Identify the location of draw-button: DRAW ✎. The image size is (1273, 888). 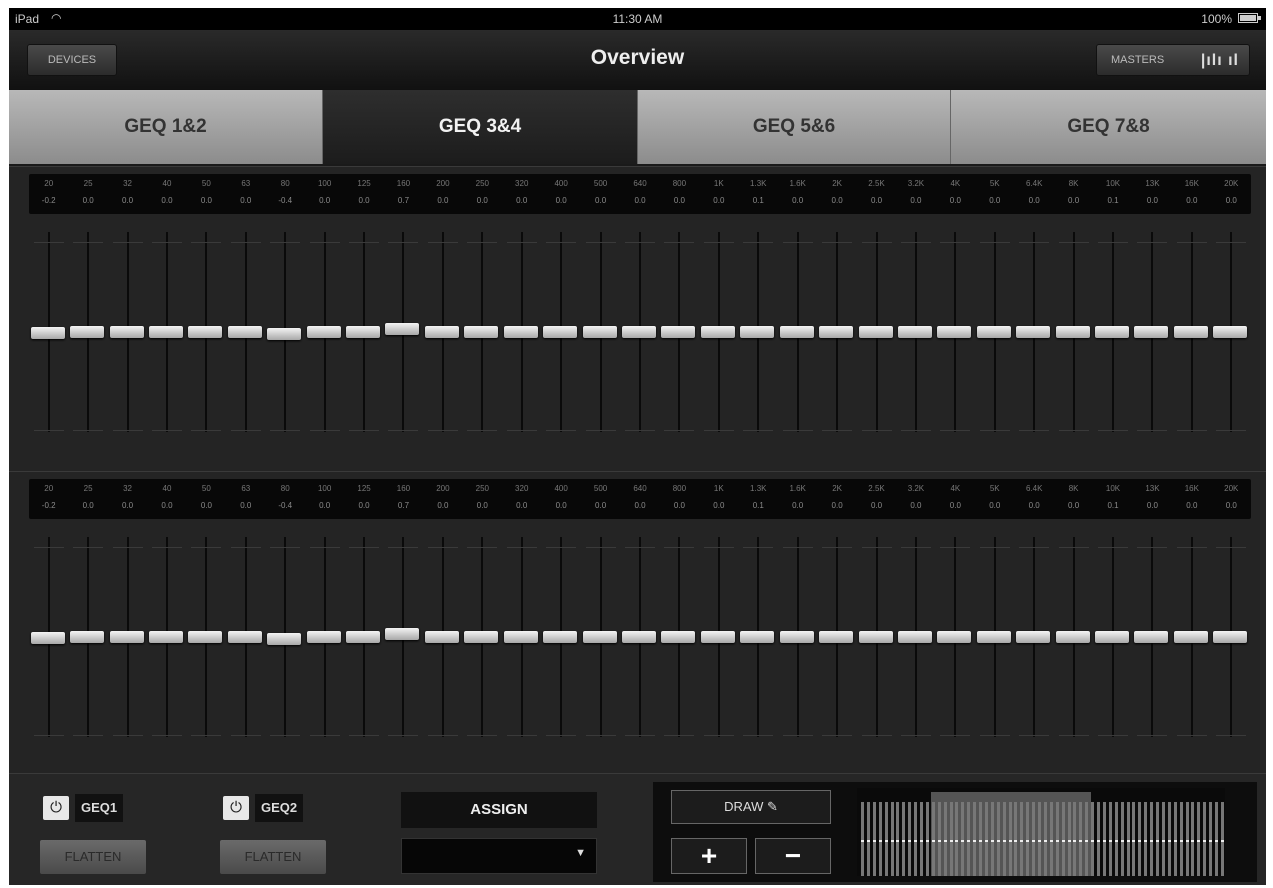
(751, 807).